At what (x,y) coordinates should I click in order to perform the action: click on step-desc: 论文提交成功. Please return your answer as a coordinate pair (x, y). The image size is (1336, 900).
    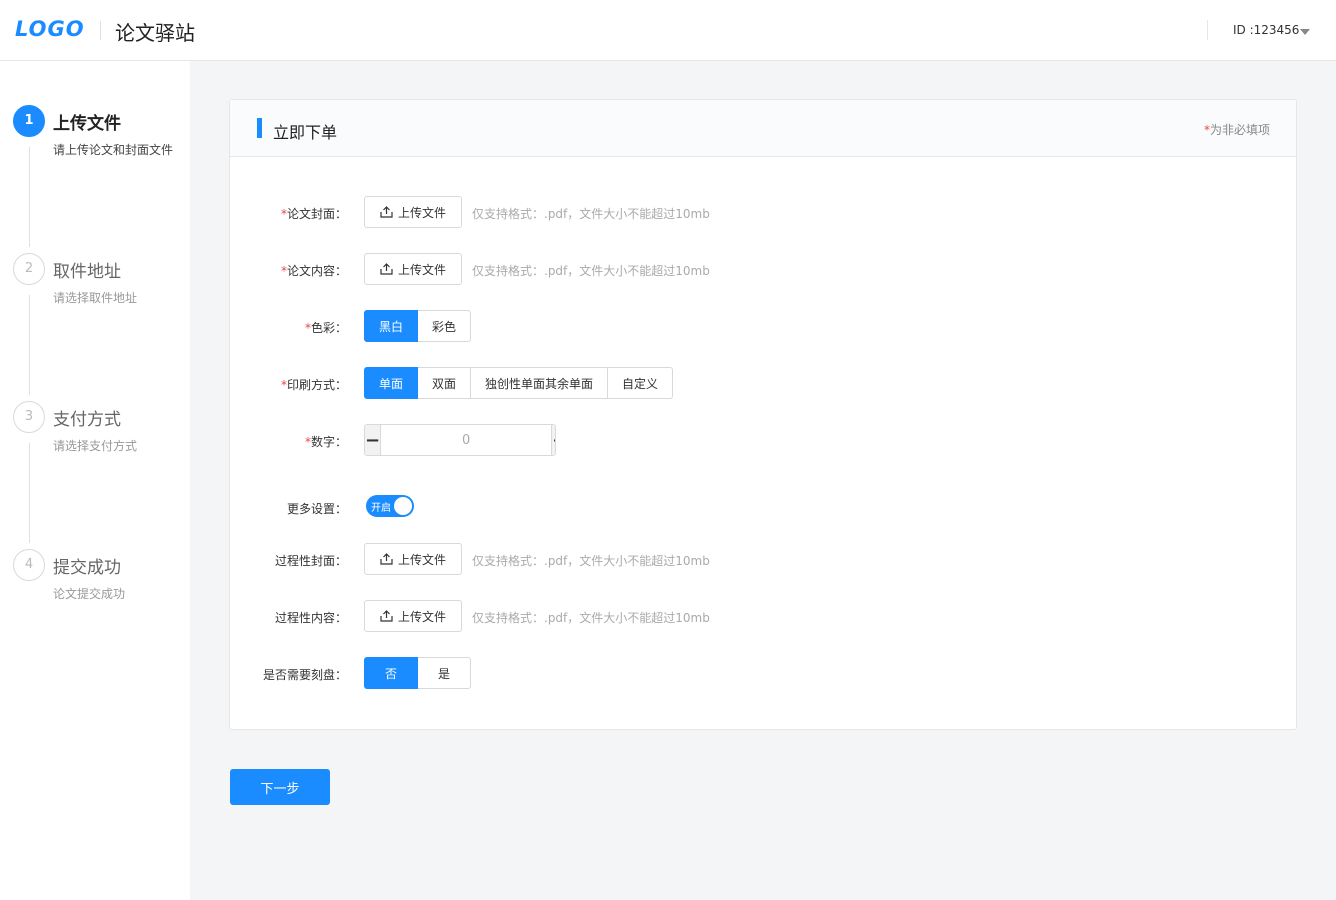
    Looking at the image, I should click on (89, 594).